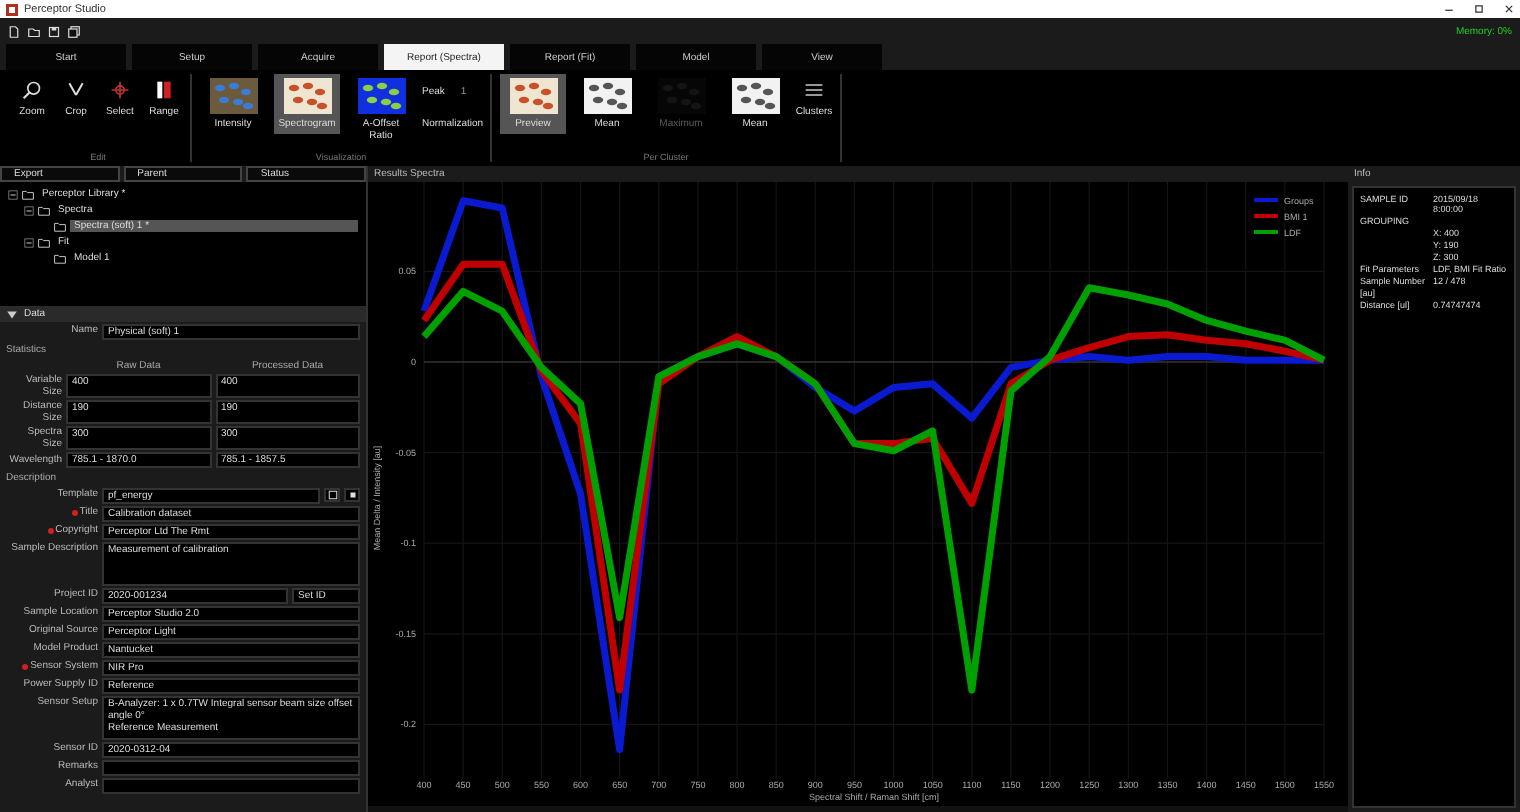 The image size is (1520, 812). Describe the element at coordinates (164, 90) in the screenshot. I see `range-flag-icon` at that location.